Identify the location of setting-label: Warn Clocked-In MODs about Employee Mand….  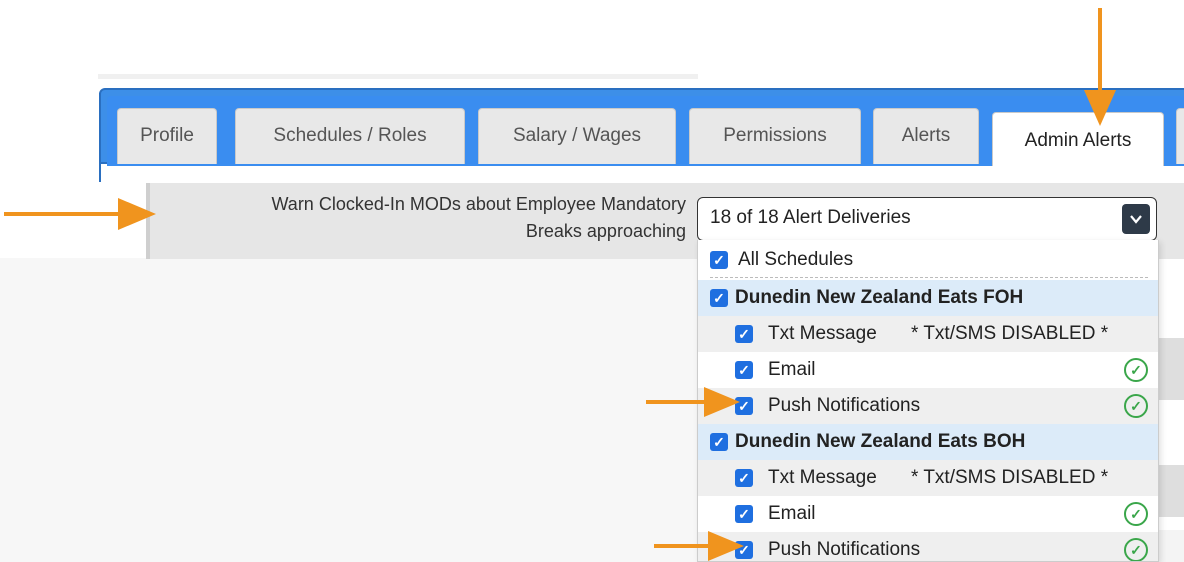
(406, 218).